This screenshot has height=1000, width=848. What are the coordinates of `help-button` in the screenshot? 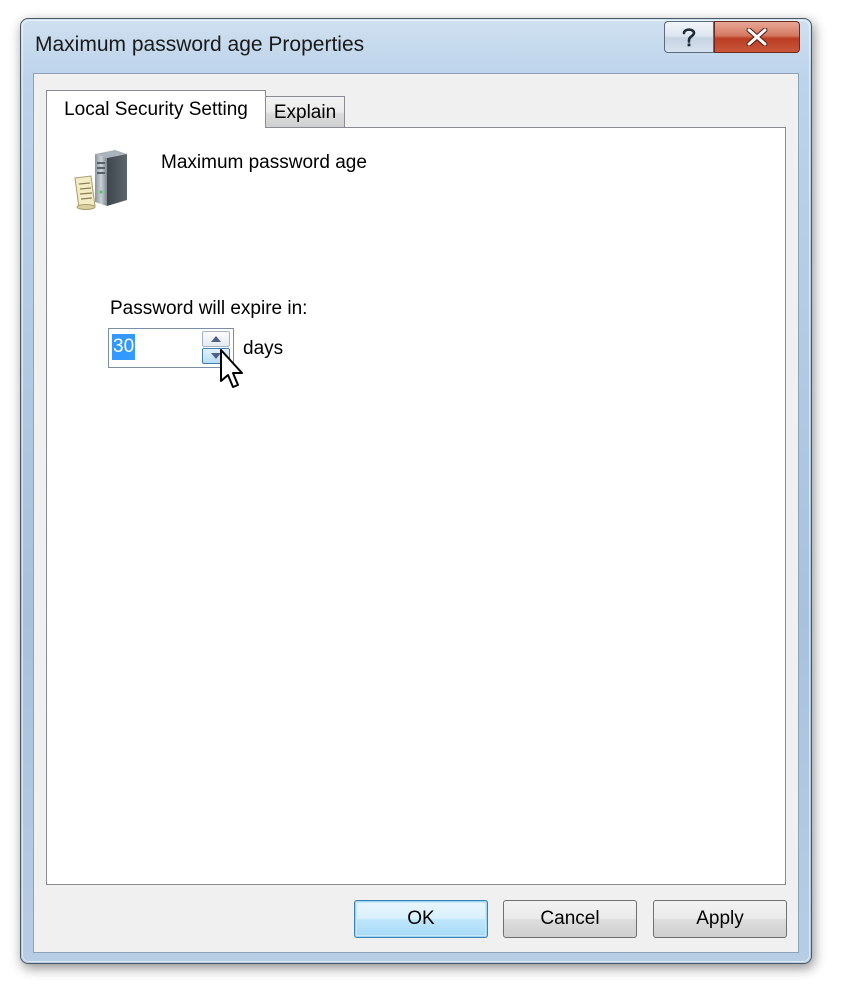 It's located at (689, 37).